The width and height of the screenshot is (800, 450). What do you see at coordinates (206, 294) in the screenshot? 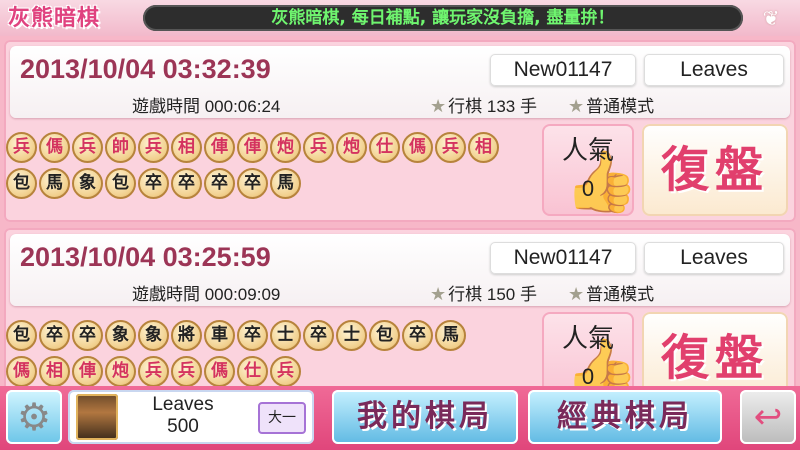
I see `game-duration: 遊戲時間 000:09:09` at bounding box center [206, 294].